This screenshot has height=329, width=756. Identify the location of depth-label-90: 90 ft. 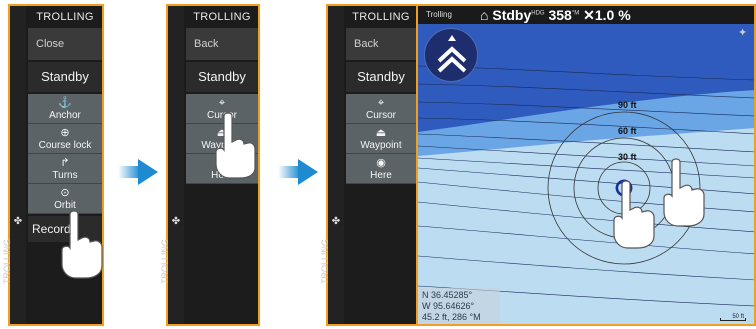
(627, 105).